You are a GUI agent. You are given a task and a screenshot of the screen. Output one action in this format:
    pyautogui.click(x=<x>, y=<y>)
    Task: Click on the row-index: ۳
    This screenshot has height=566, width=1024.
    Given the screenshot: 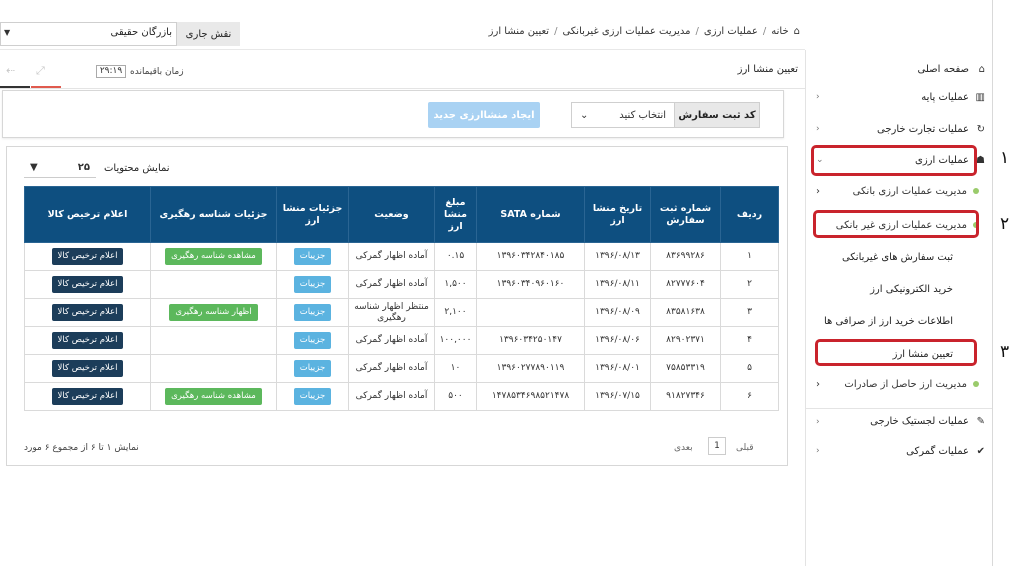 What is the action you would take?
    pyautogui.click(x=749, y=312)
    